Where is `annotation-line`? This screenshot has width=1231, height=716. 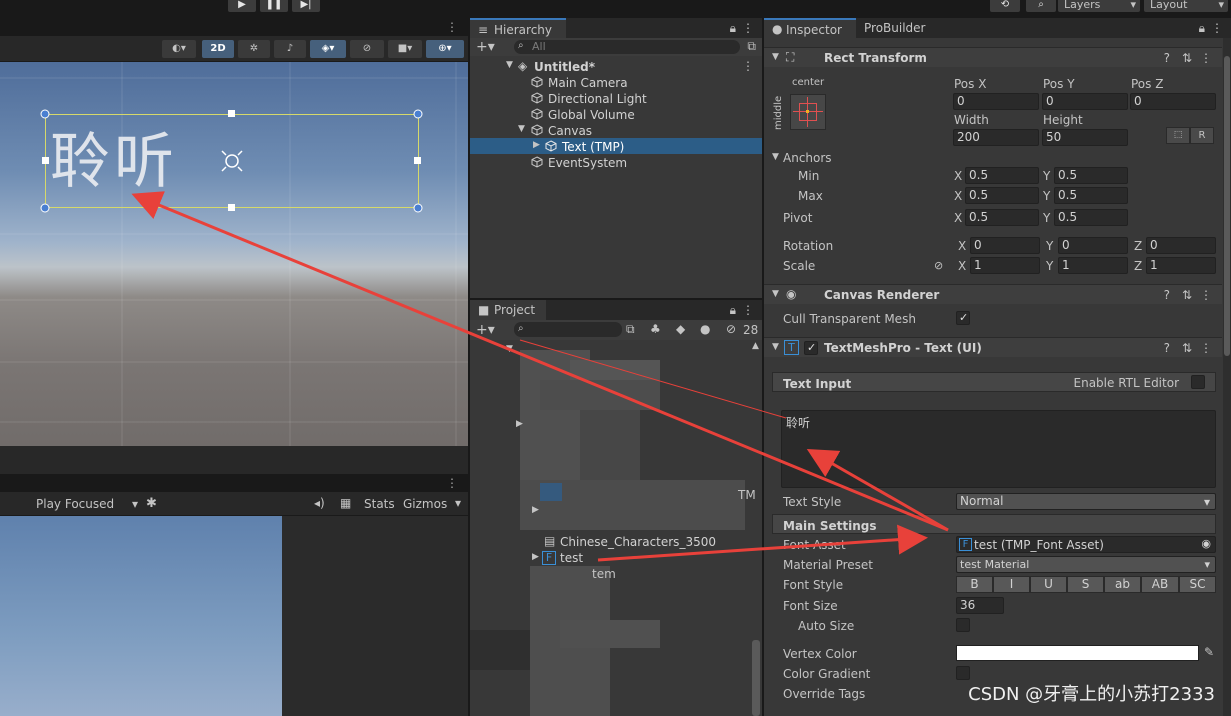
annotation-line is located at coordinates (653, 379).